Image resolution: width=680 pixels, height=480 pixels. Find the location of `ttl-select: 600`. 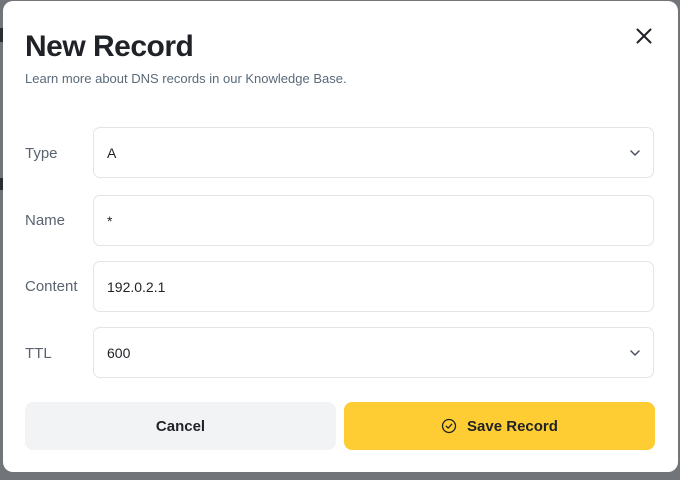

ttl-select: 600 is located at coordinates (373, 352).